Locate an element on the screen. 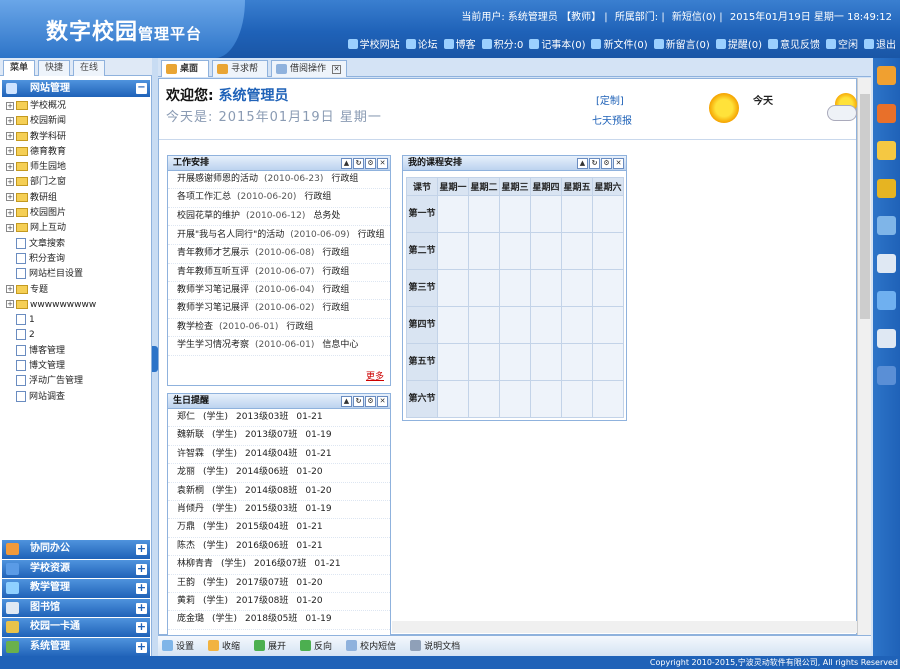  more-link: 更多 is located at coordinates (375, 375).